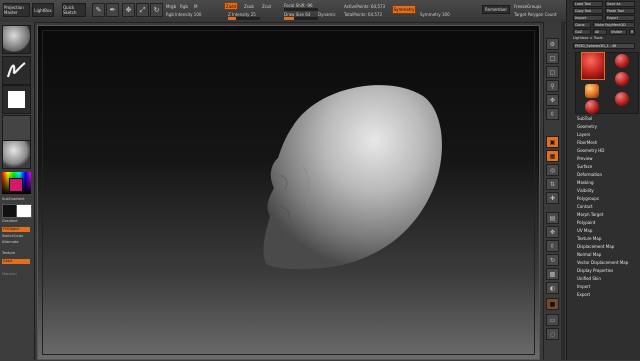  I want to click on subgradient-label: SubGradient, so click(13, 199).